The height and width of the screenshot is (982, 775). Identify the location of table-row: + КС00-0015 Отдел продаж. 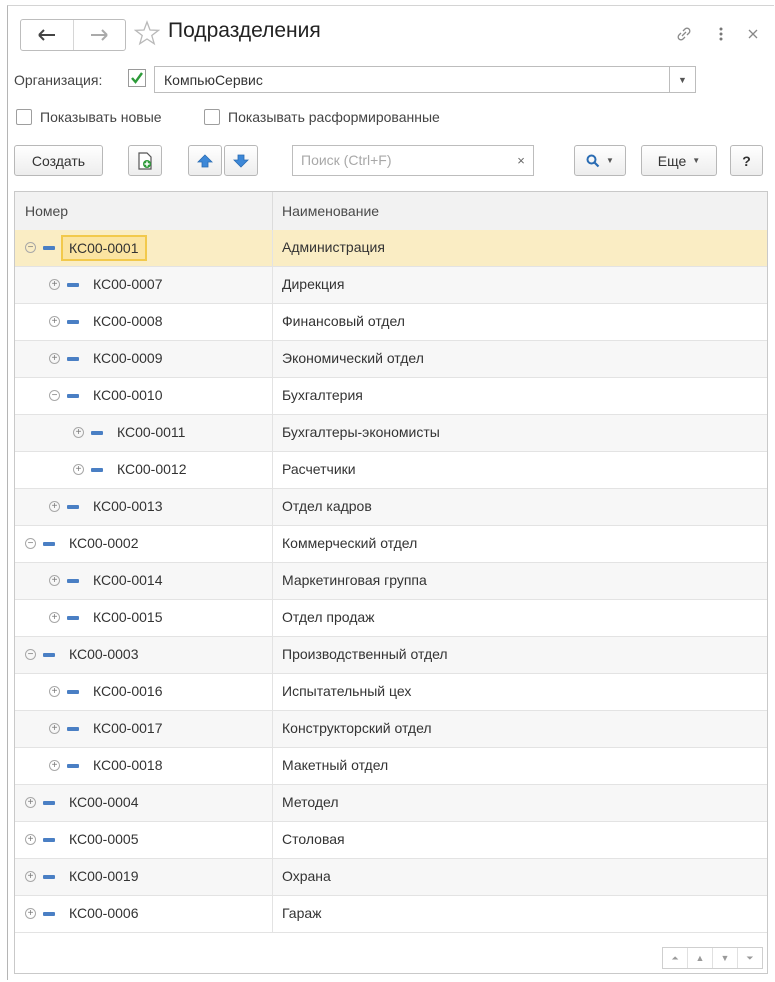
(391, 618).